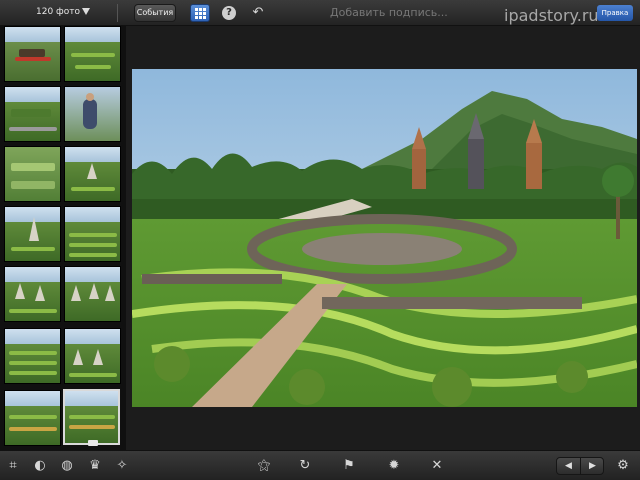 The image size is (640, 480). I want to click on photo-count-label: 120 фото, so click(58, 12).